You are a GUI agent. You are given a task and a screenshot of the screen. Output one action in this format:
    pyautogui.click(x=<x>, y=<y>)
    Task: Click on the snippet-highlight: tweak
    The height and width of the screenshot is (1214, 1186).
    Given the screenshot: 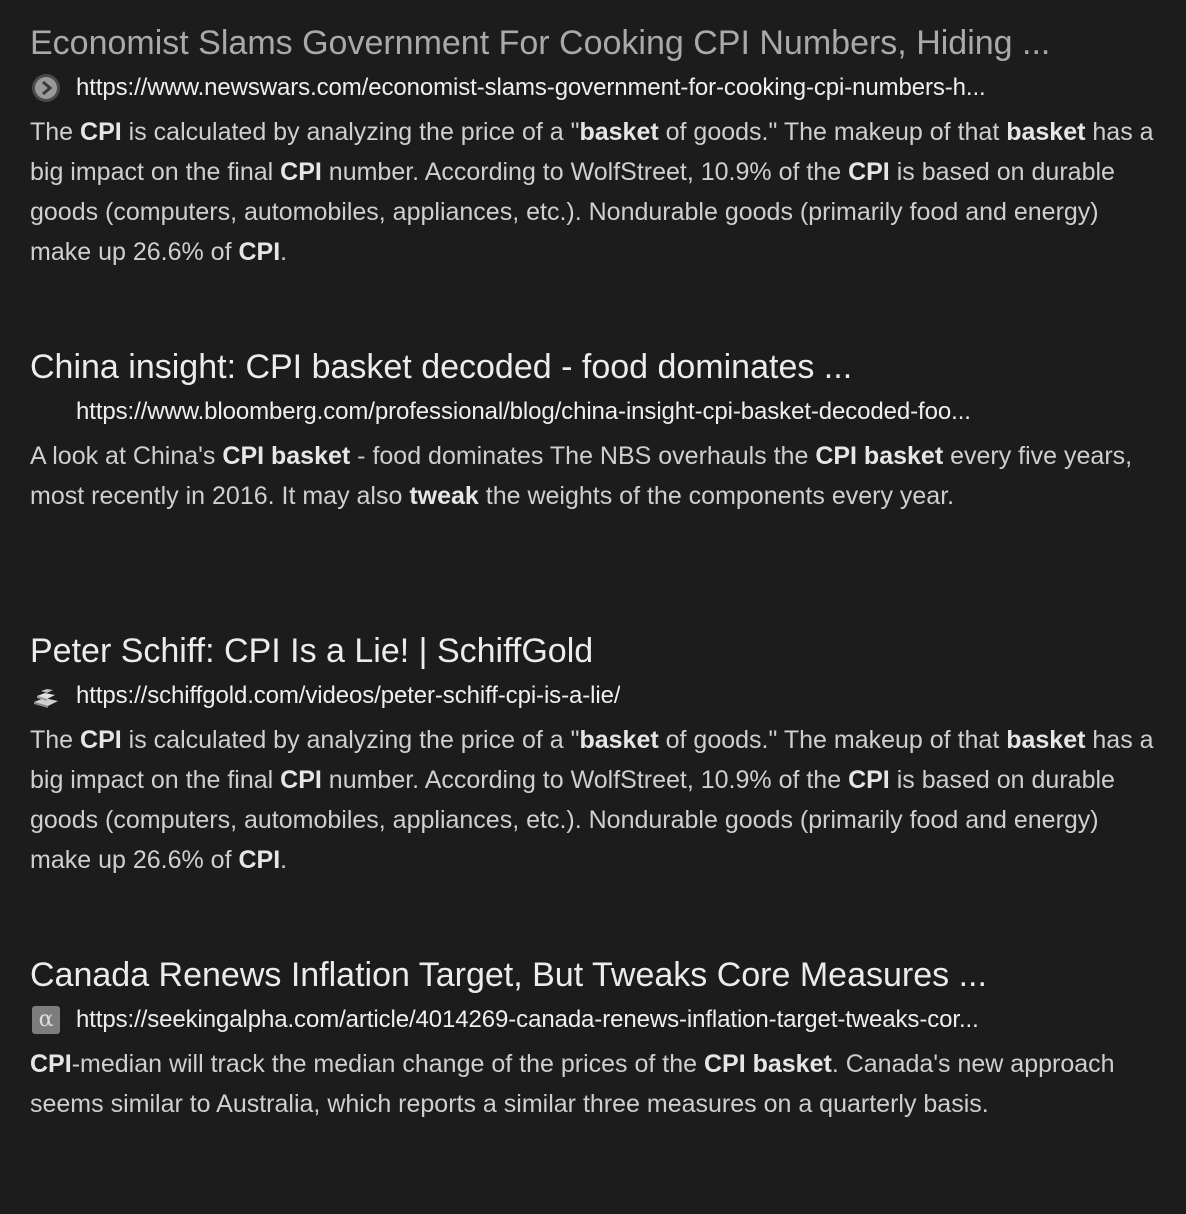 What is the action you would take?
    pyautogui.click(x=444, y=496)
    